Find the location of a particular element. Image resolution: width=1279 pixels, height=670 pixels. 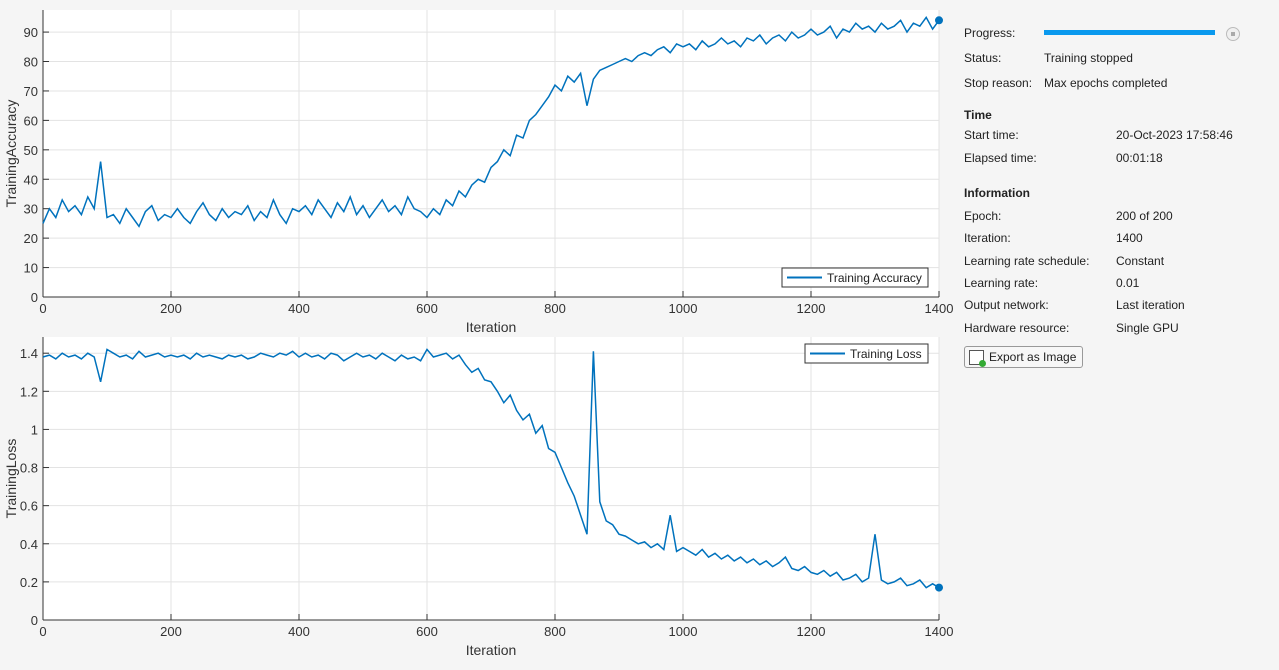

y-tick-label: 70 is located at coordinates (31, 91).